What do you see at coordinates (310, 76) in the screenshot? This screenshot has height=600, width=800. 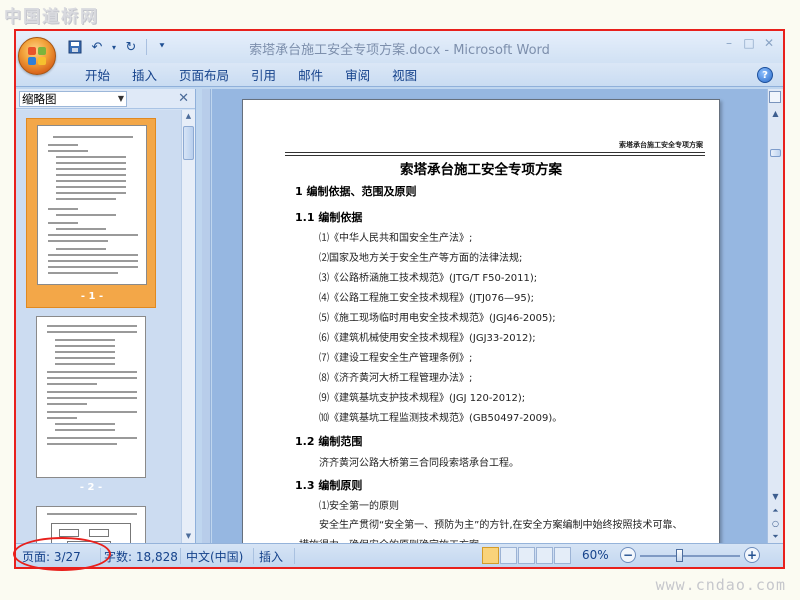 I see `tab-mailings: 邮件` at bounding box center [310, 76].